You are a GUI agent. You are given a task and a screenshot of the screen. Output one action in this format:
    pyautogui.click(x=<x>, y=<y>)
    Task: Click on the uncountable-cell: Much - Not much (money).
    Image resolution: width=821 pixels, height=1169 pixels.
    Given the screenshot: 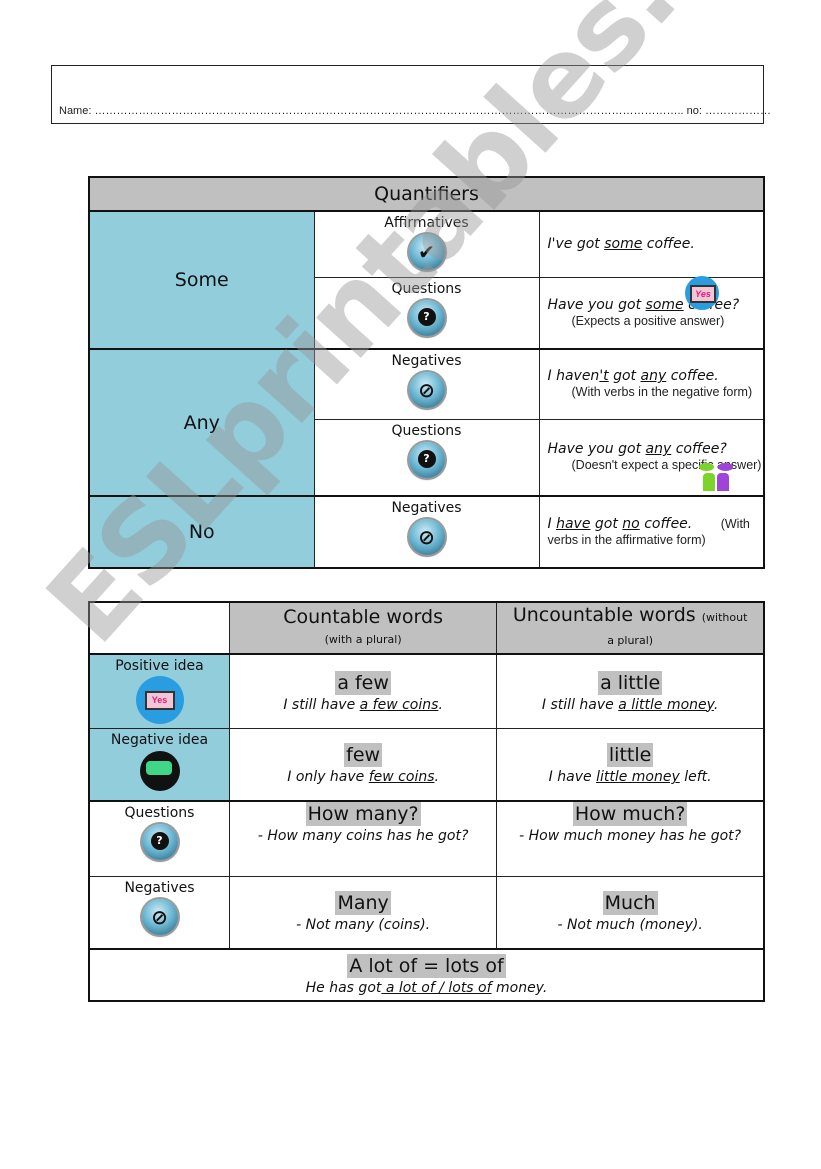 What is the action you would take?
    pyautogui.click(x=630, y=912)
    